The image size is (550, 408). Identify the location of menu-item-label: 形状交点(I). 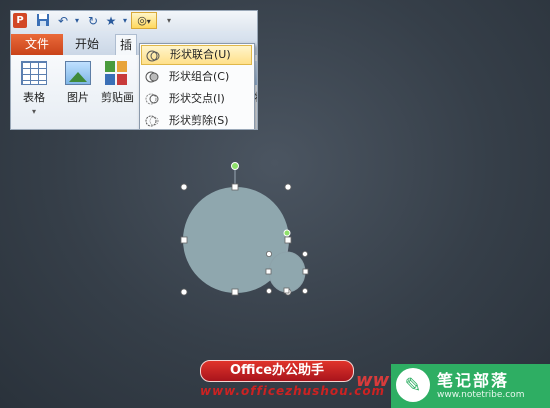
(197, 98).